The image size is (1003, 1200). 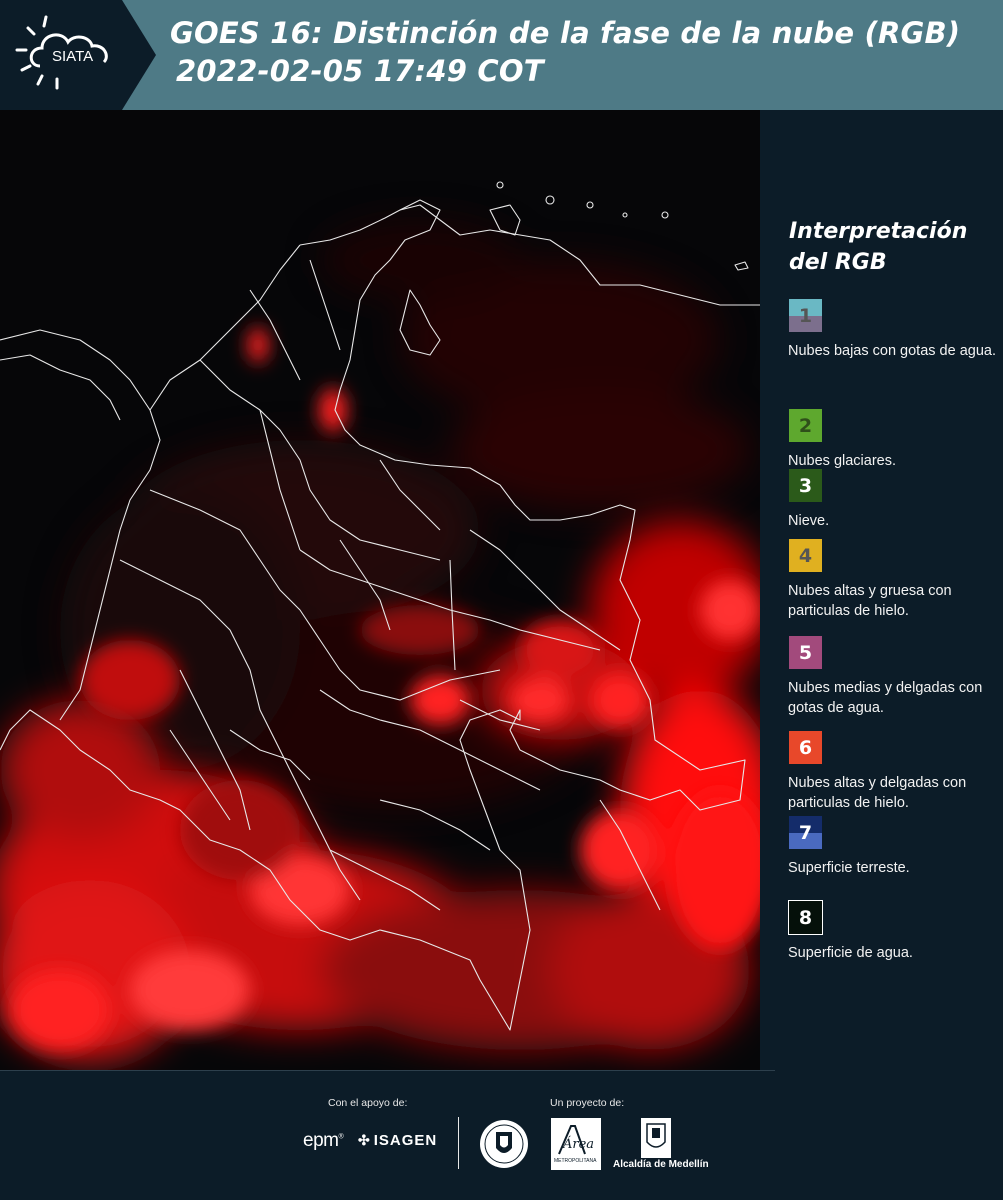 I want to click on page-timestamp: 2022-02-05 17:49 COT, so click(x=360, y=71).